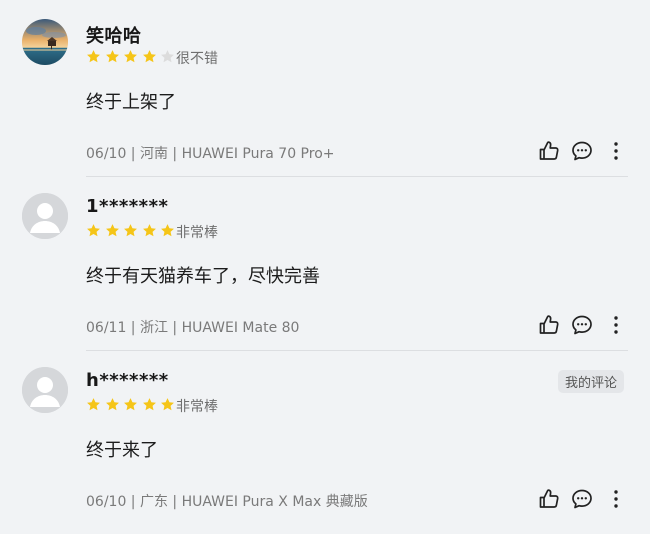  Describe the element at coordinates (167, 56) in the screenshot. I see `star-empty-icon` at that location.